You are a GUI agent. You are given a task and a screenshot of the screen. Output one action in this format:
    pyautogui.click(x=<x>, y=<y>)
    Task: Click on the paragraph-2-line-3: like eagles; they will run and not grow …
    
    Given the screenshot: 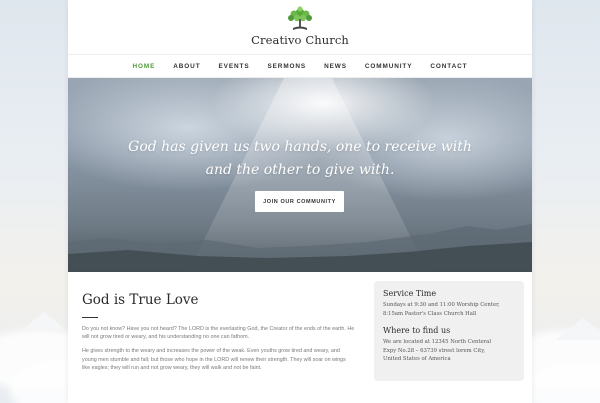 What is the action you would take?
    pyautogui.click(x=172, y=367)
    